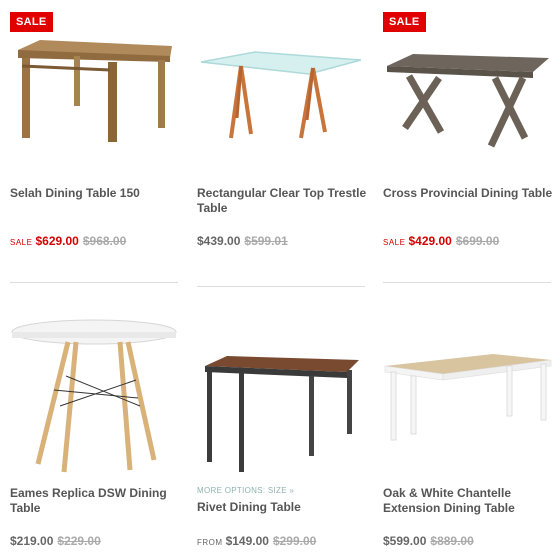 The image size is (560, 560). Describe the element at coordinates (55, 541) in the screenshot. I see `price-row: $219.00 $229.00` at that location.